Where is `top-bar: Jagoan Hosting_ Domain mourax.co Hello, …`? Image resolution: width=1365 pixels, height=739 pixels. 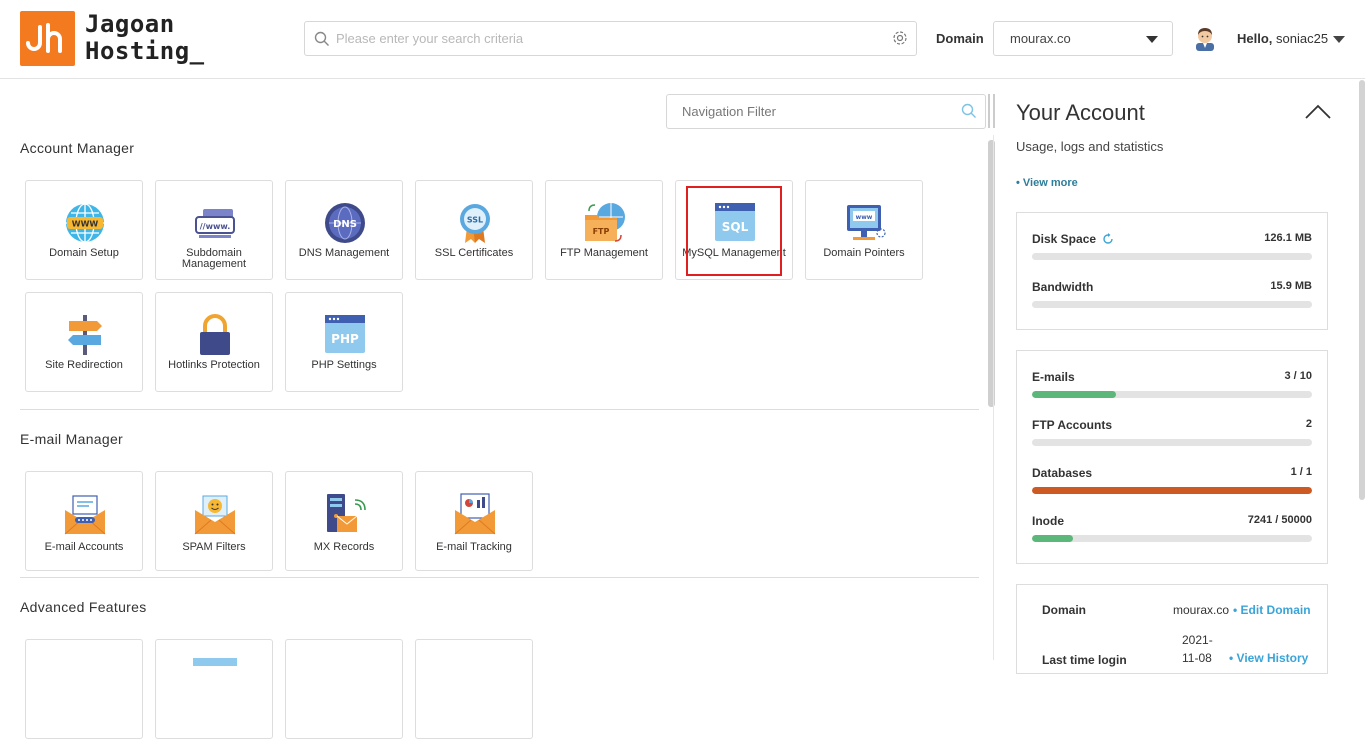 top-bar: Jagoan Hosting_ Domain mourax.co Hello, … is located at coordinates (682, 39).